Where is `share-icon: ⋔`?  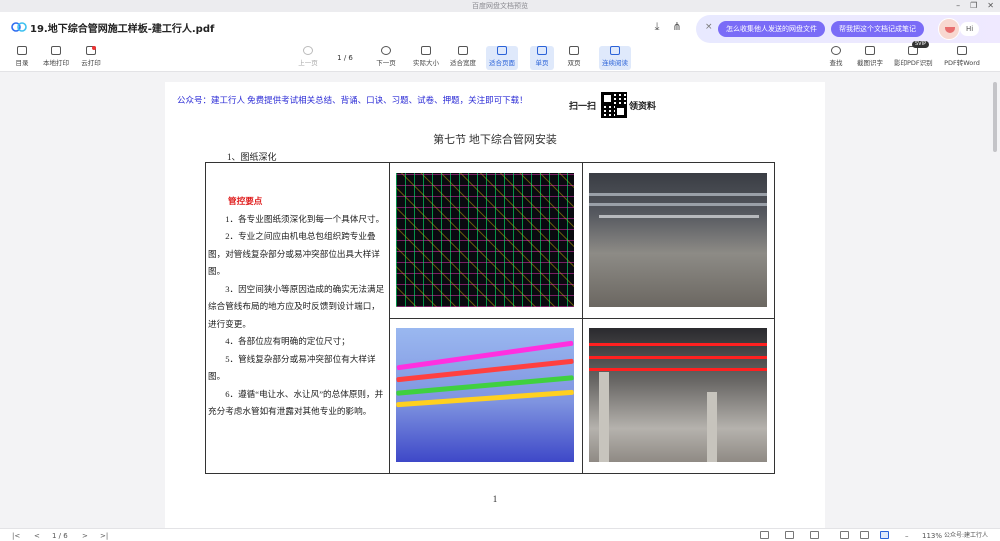 share-icon: ⋔ is located at coordinates (677, 27).